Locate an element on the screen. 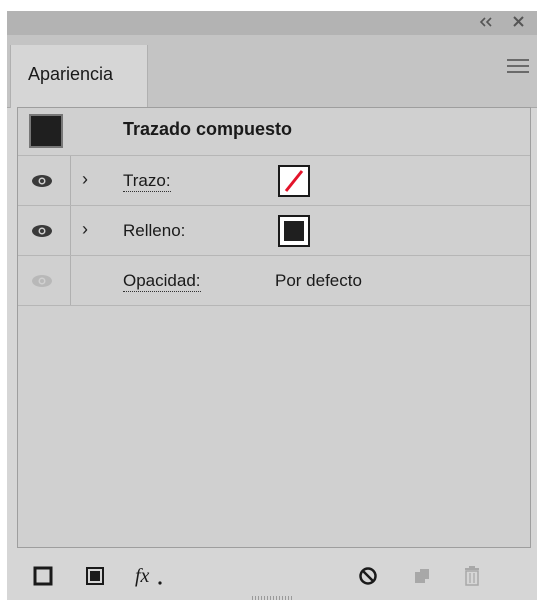 This screenshot has width=537, height=600. add-new-fill-button is located at coordinates (95, 576).